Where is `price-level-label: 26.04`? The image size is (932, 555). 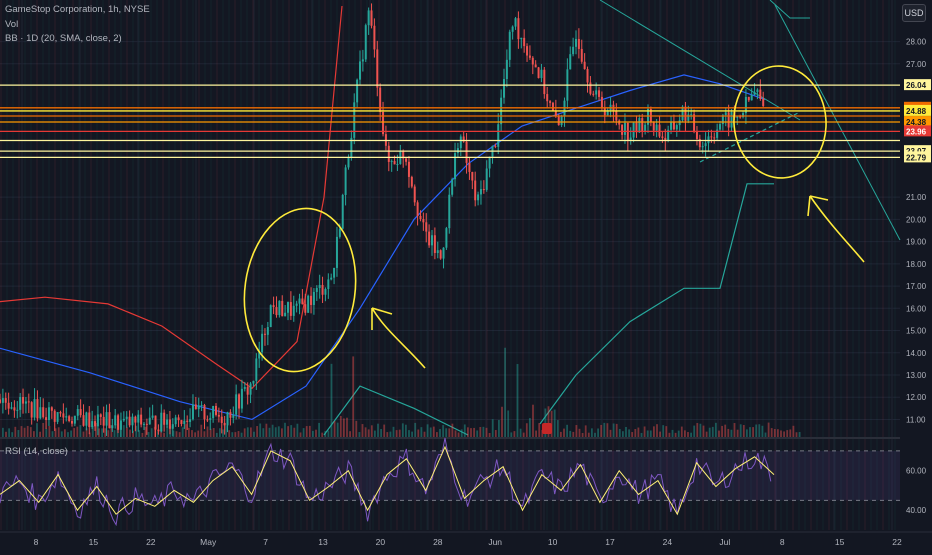 price-level-label: 26.04 is located at coordinates (916, 85).